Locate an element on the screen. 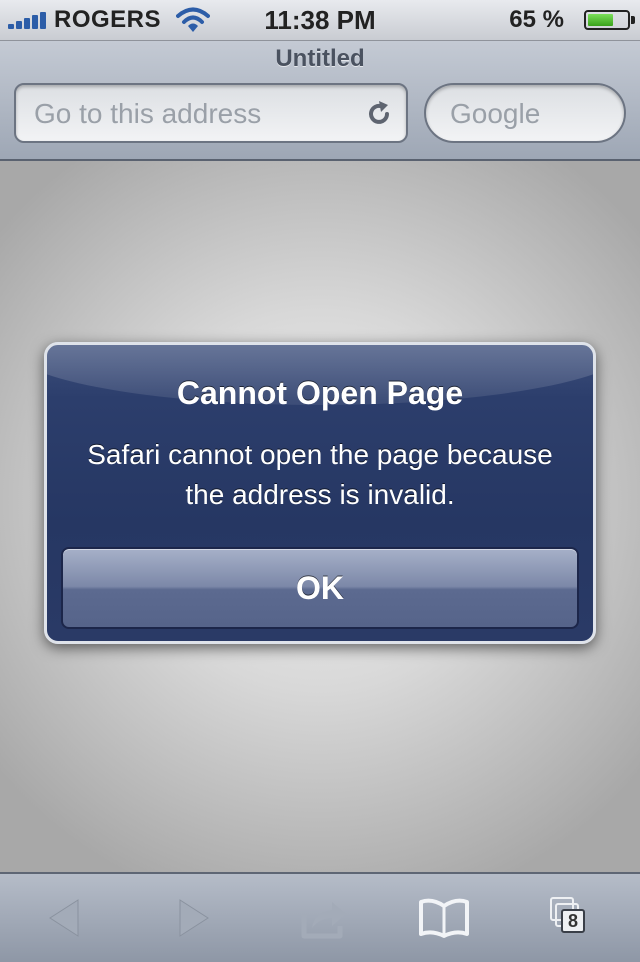  bookmarks-icon is located at coordinates (444, 918).